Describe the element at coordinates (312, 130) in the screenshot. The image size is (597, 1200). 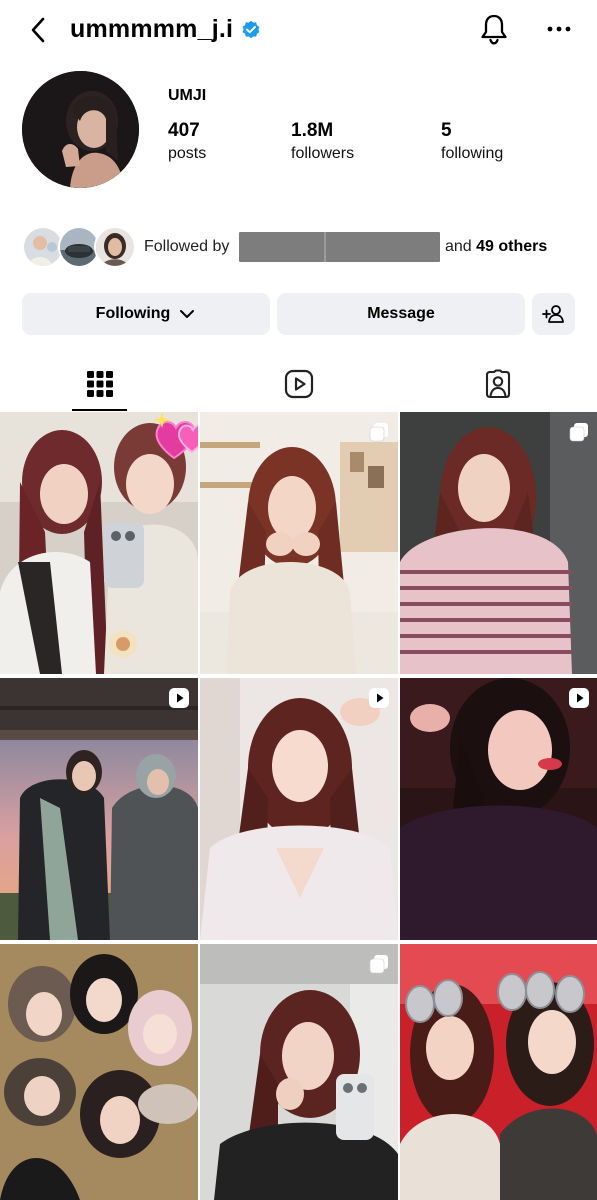
I see `followers-count-value: 1.8M` at that location.